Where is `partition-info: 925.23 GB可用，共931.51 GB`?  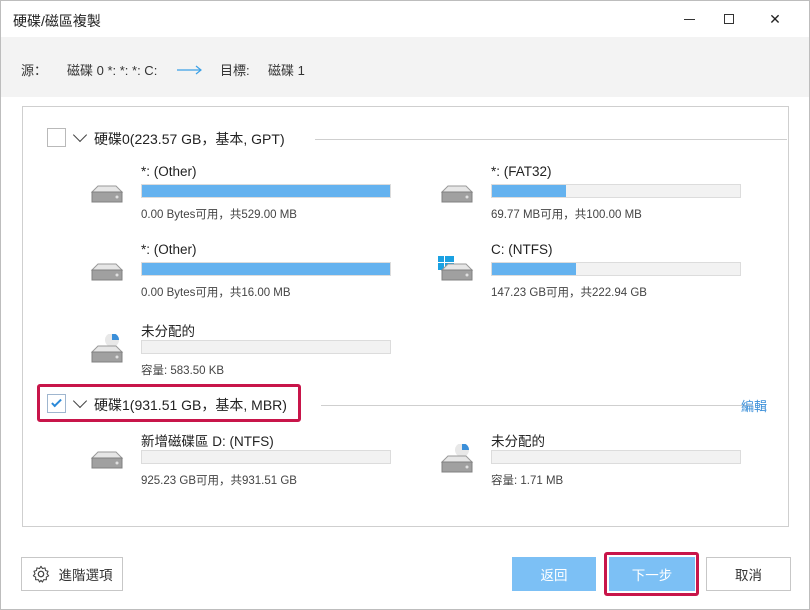
partition-info: 925.23 GB可用，共931.51 GB is located at coordinates (219, 481).